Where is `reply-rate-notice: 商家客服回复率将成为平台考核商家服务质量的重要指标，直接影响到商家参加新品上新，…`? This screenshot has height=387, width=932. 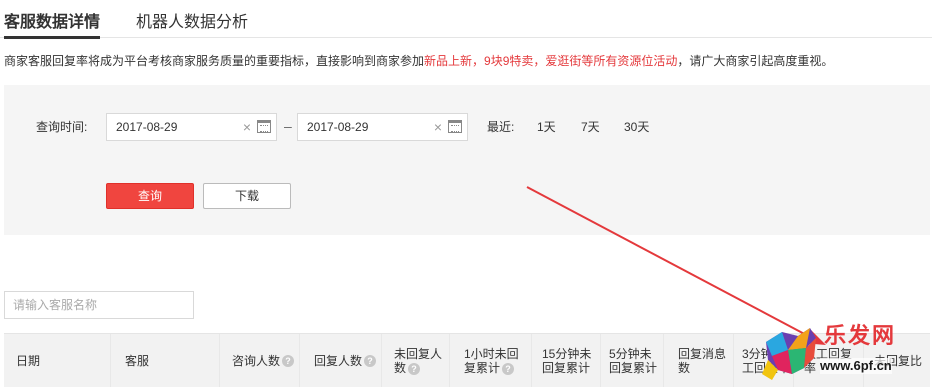
reply-rate-notice: 商家客服回复率将成为平台考核商家服务质量的重要指标，直接影响到商家参加新品上新，… is located at coordinates (418, 61).